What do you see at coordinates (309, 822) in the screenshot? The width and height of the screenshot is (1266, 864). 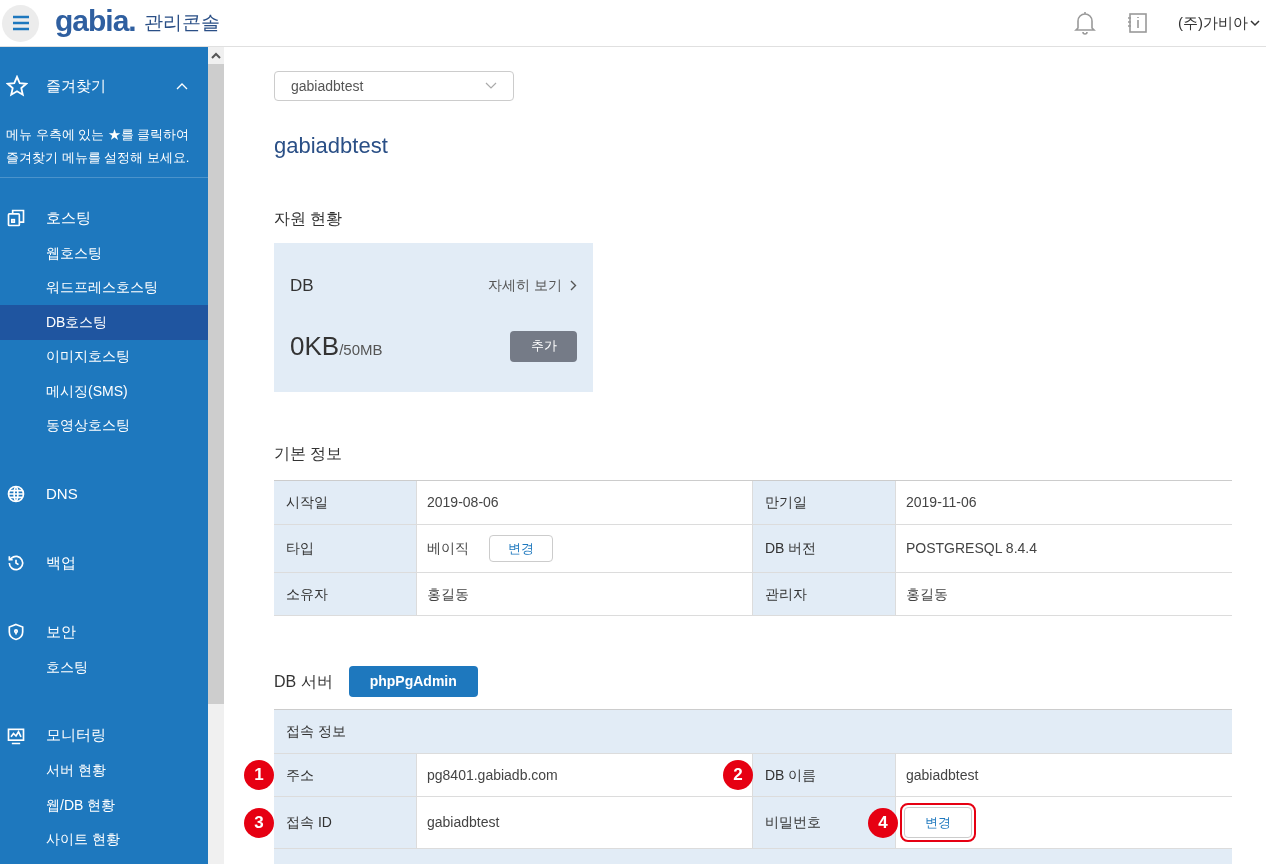 I see `field-label: 접속 ID` at bounding box center [309, 822].